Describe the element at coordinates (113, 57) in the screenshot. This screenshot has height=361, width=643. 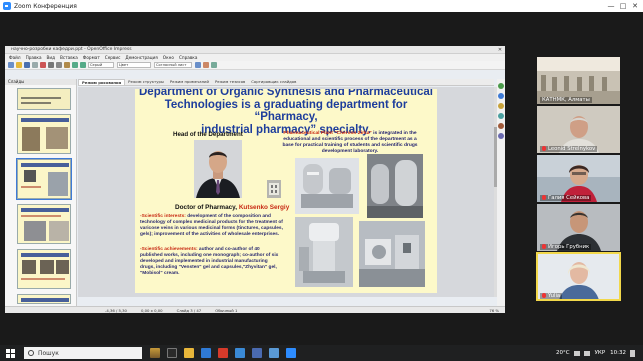
I see `menu-tools: Сервис` at that location.